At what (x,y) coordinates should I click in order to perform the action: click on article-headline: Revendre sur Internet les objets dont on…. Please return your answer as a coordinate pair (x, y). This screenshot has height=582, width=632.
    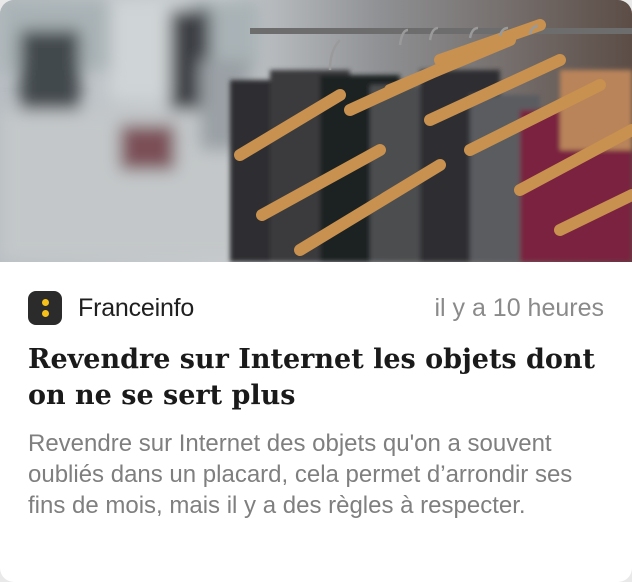
    Looking at the image, I should click on (318, 378).